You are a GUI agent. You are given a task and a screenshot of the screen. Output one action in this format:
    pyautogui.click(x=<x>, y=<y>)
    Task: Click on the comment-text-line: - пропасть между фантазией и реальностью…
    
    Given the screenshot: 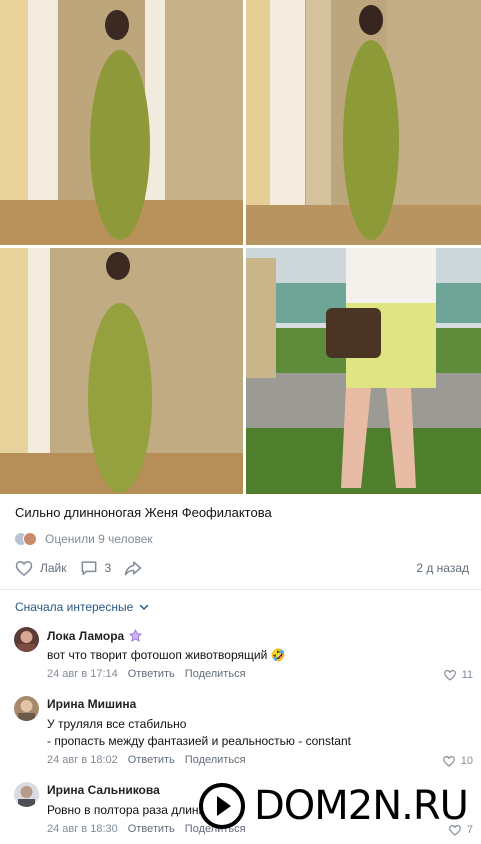 What is the action you would take?
    pyautogui.click(x=199, y=741)
    